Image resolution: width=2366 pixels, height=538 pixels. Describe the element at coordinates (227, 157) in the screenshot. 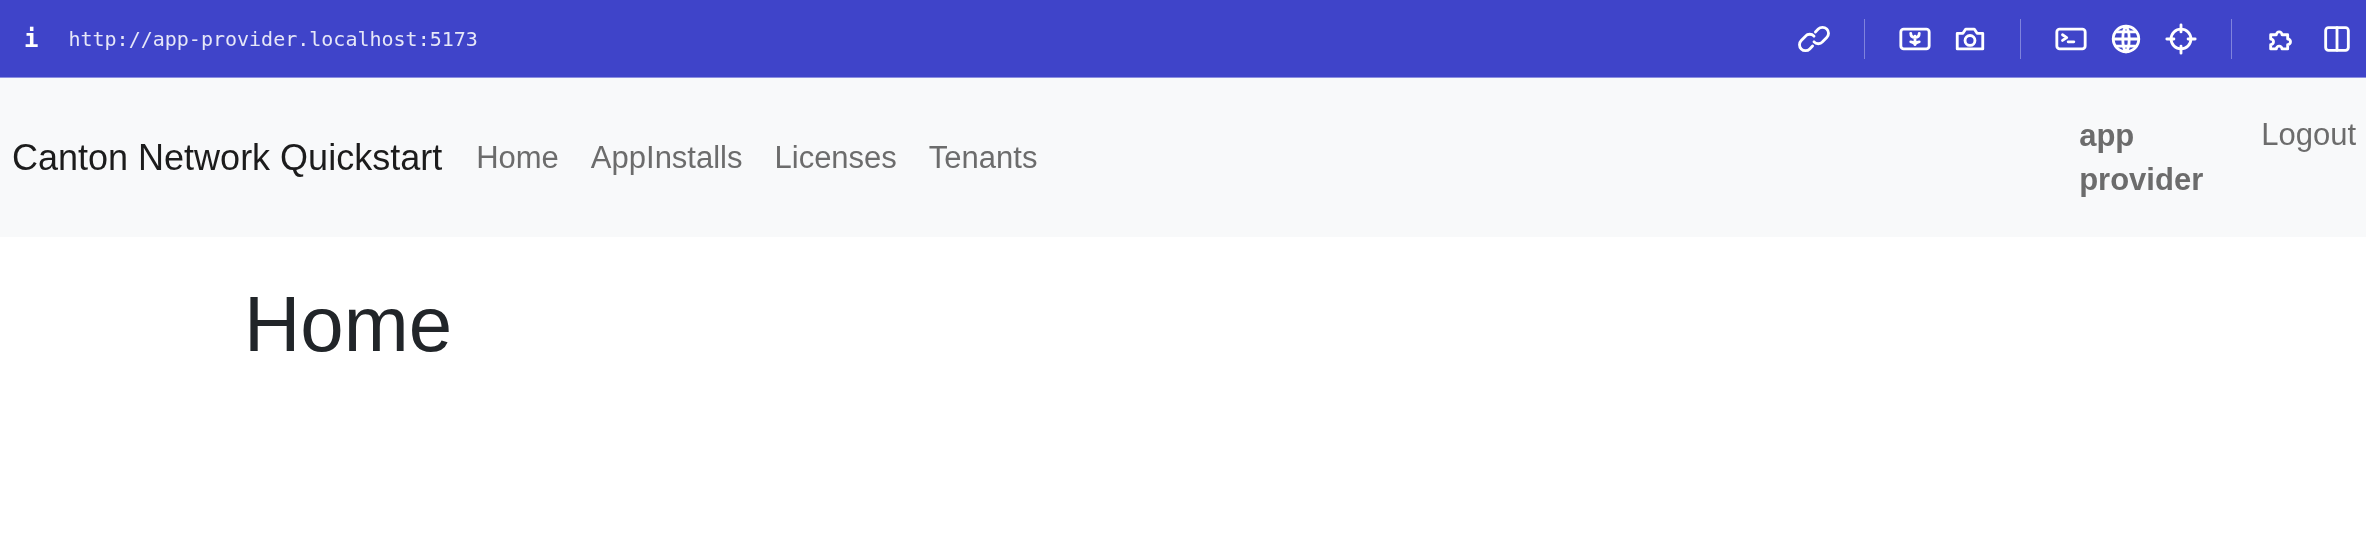

I see `brand-link: Canton Network Quickstart` at that location.